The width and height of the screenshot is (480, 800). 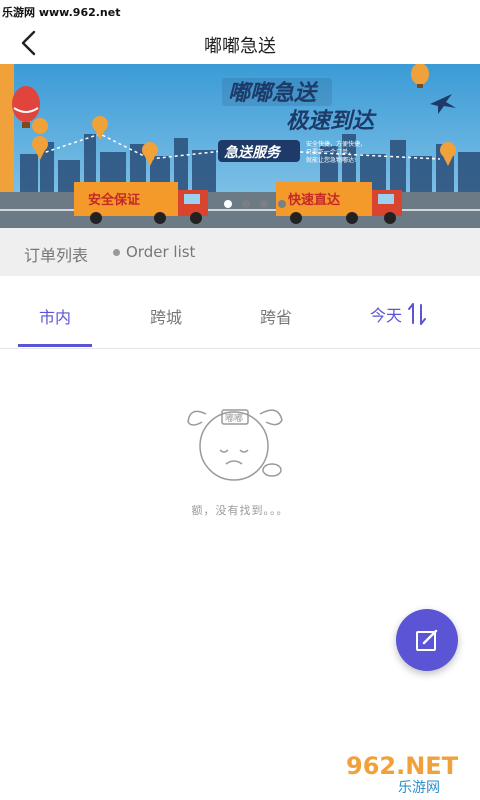 I want to click on watermark-text: 乐游网 www.962.net, so click(x=61, y=12).